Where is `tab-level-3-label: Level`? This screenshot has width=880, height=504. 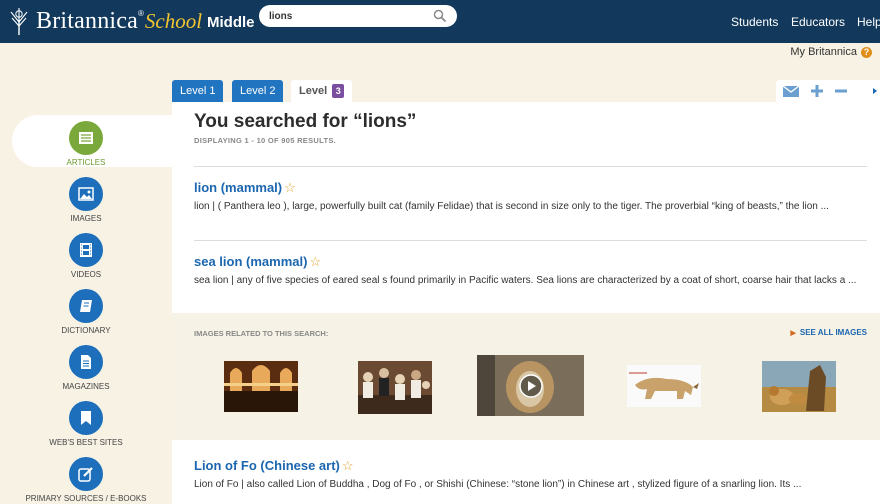
tab-level-3-label: Level is located at coordinates (313, 91).